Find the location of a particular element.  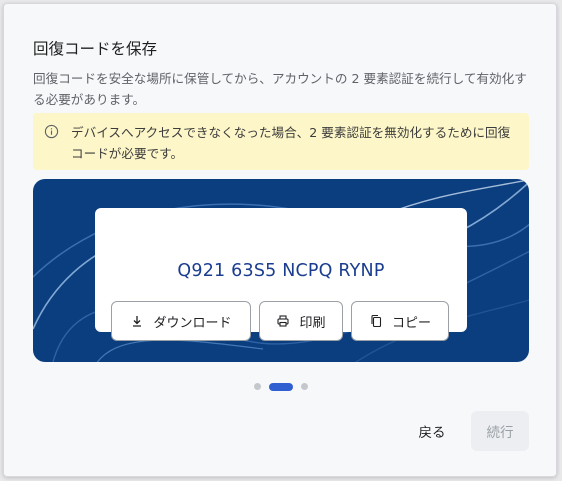

download-button: ダウンロード is located at coordinates (181, 321).